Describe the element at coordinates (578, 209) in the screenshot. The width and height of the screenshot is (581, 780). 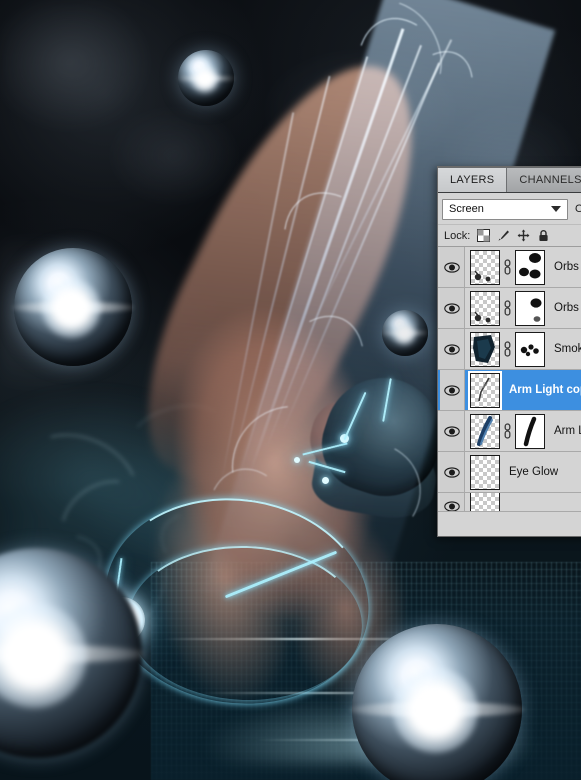
I see `opacity-label: Opacity:` at that location.